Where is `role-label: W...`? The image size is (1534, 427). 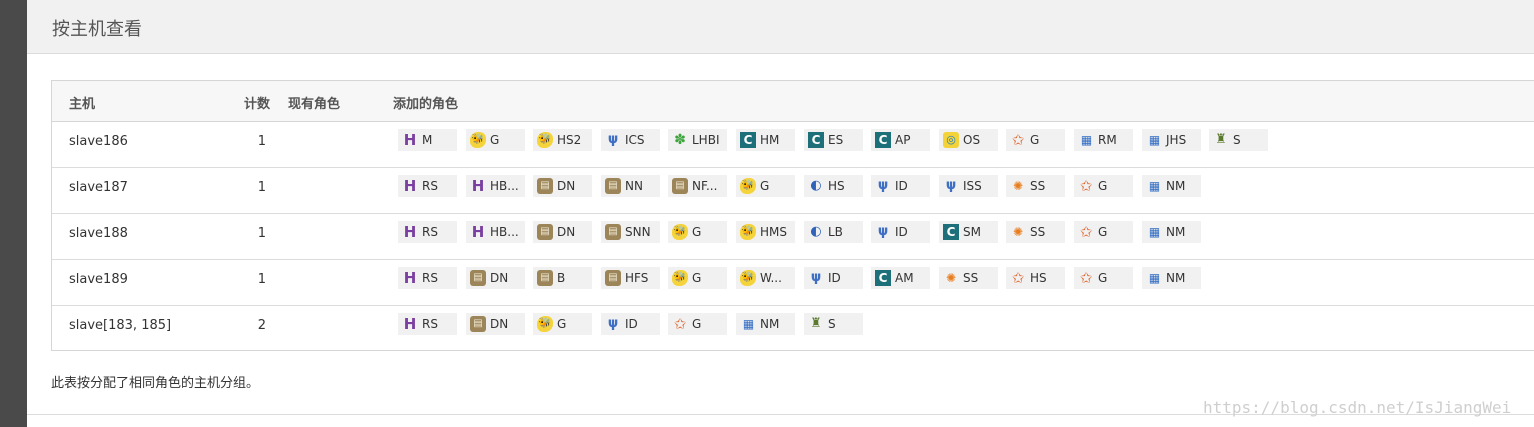 role-label: W... is located at coordinates (771, 278).